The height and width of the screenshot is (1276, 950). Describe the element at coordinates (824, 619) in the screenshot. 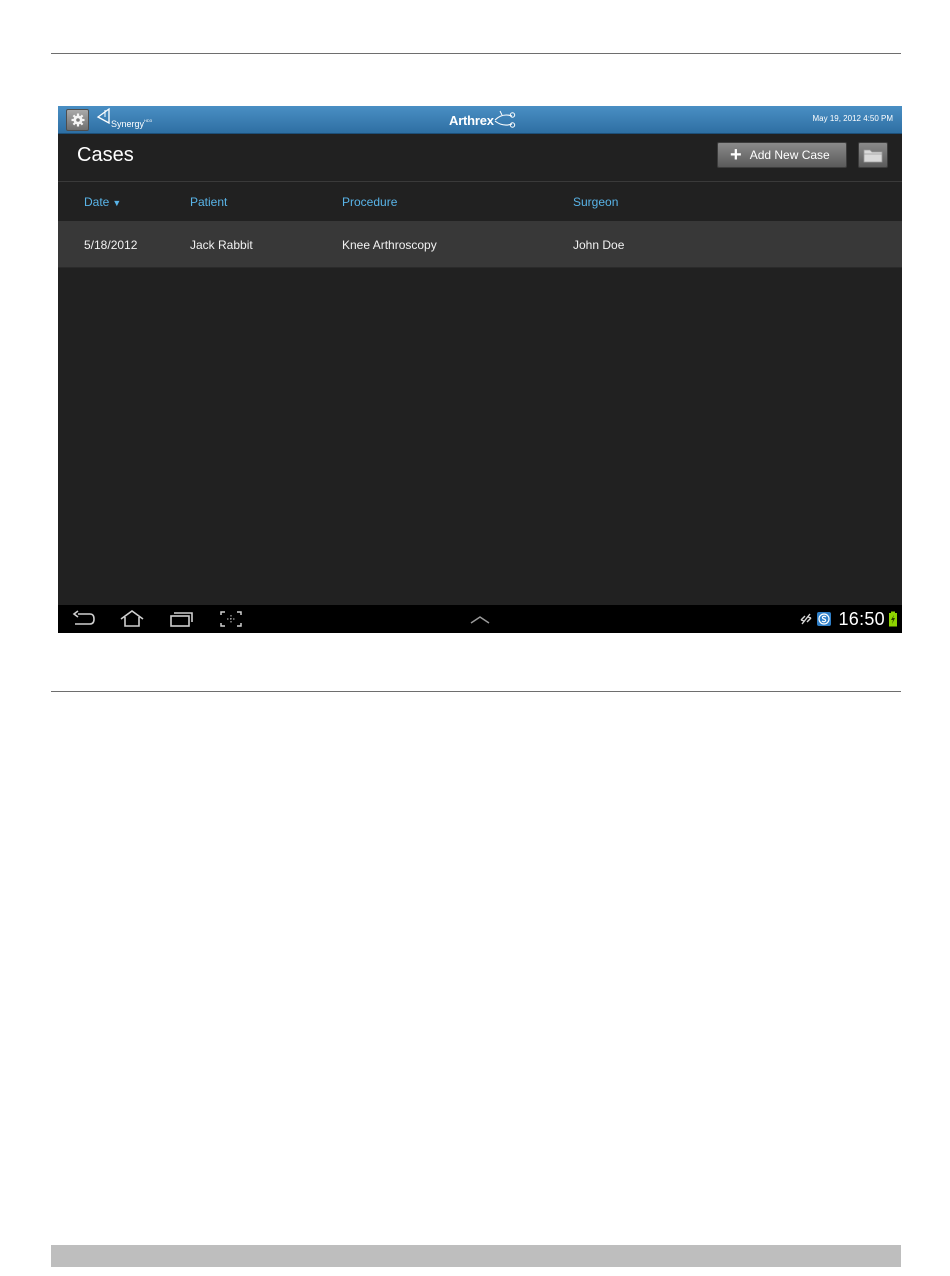

I see `s-app-icon` at that location.